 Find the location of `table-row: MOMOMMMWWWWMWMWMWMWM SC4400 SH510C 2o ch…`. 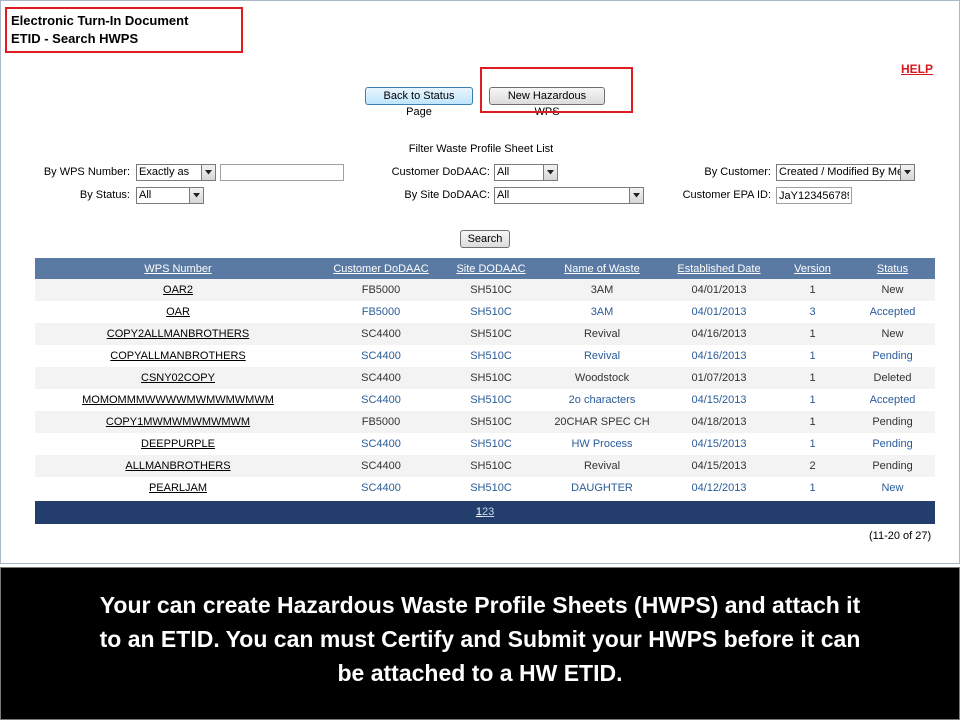

table-row: MOMOMMMWWWWMWMWMWMWM SC4400 SH510C 2o ch… is located at coordinates (485, 400).